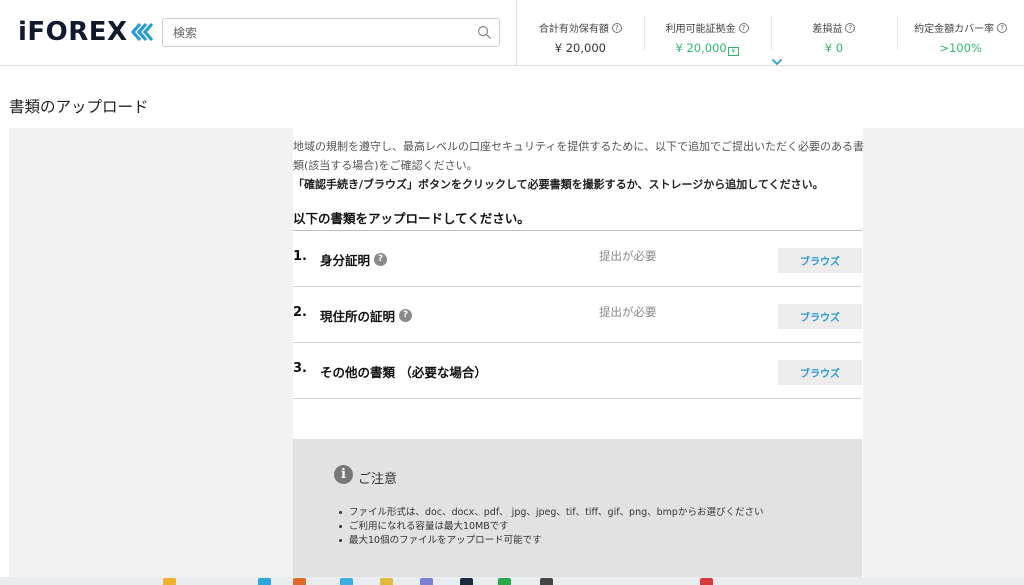 This screenshot has height=585, width=1024. I want to click on stat-total-equity: 合計有効保有額? ¥ 20,000, so click(580, 33).